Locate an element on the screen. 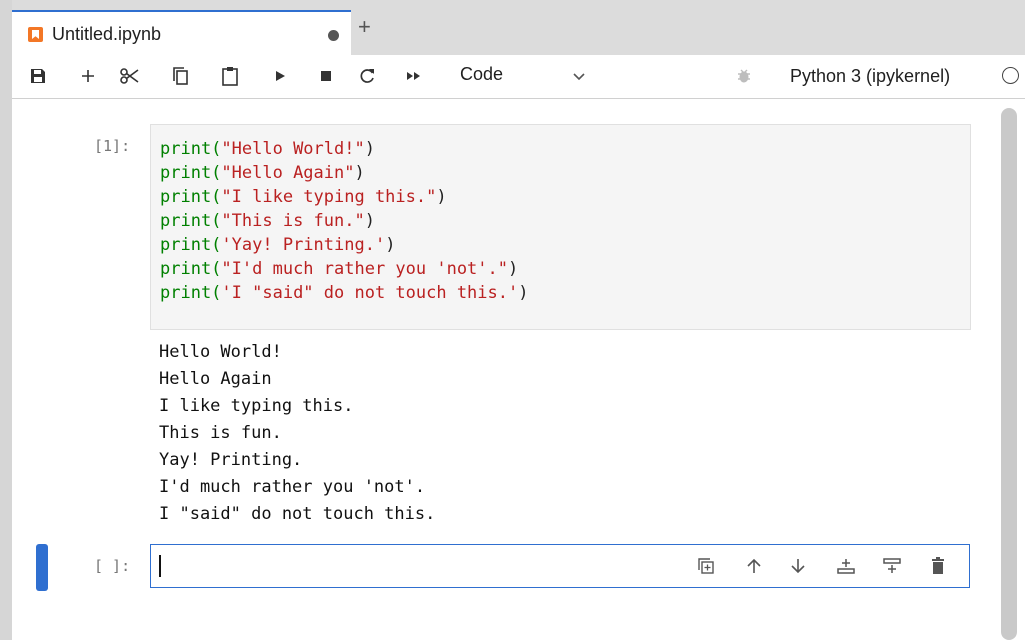 The height and width of the screenshot is (640, 1025). code-string: "Hello Again" is located at coordinates (288, 173).